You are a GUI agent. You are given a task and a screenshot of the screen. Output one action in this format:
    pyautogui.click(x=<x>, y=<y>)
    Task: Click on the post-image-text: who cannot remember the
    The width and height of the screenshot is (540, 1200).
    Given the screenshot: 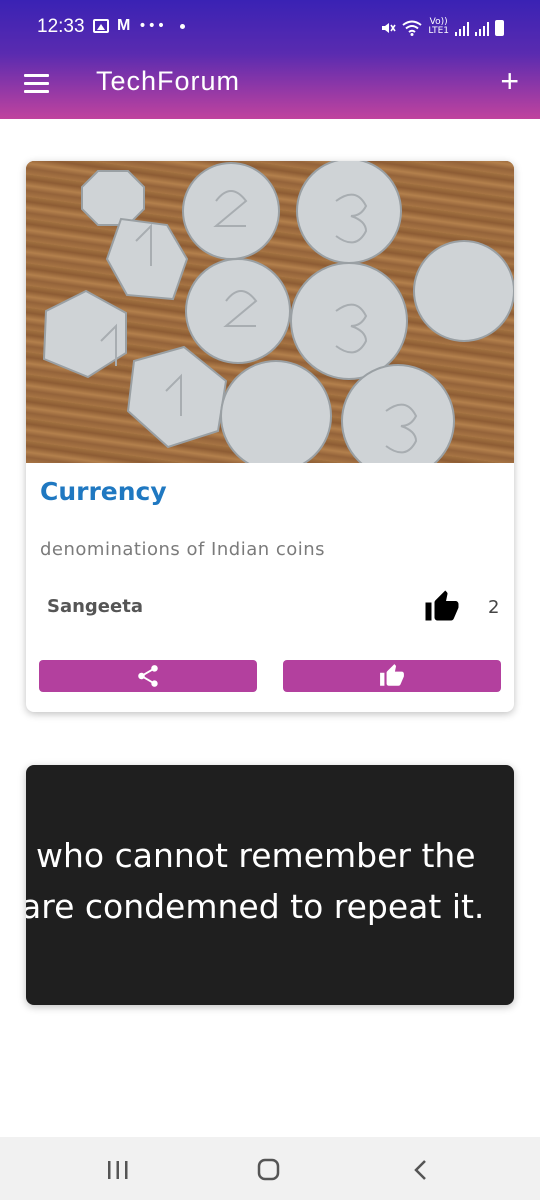 What is the action you would take?
    pyautogui.click(x=256, y=855)
    